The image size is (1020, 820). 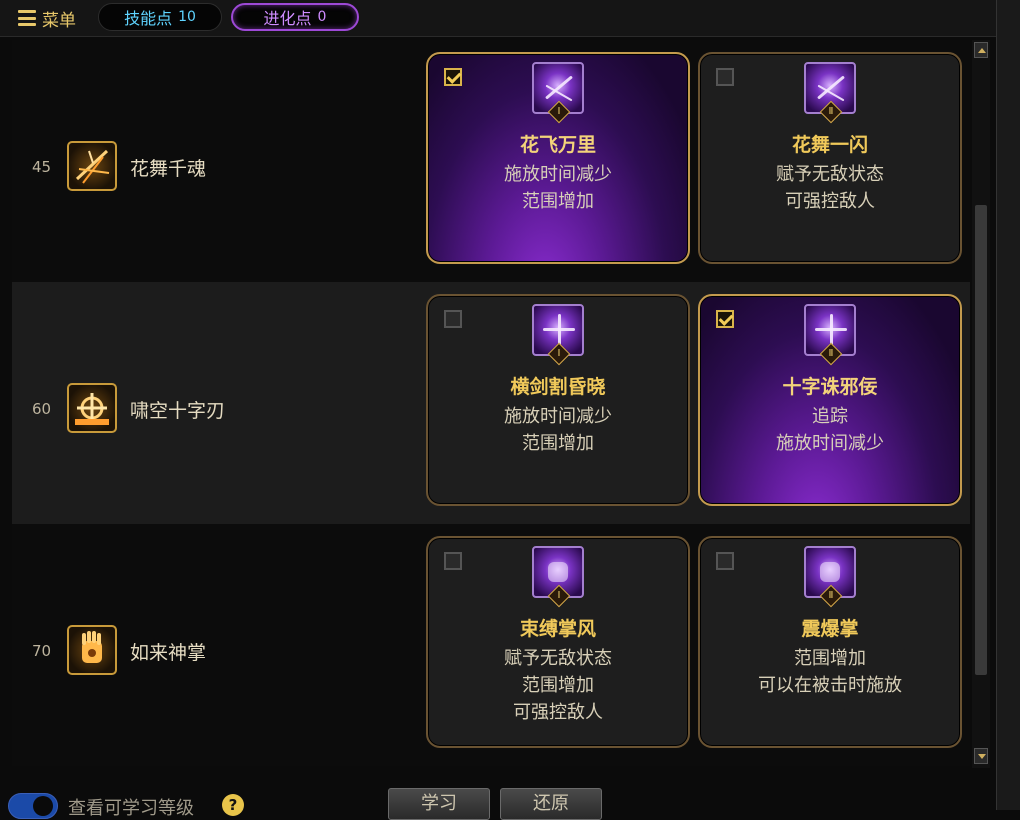 I want to click on palm-evolution-icon: Ⅰ, so click(x=558, y=577).